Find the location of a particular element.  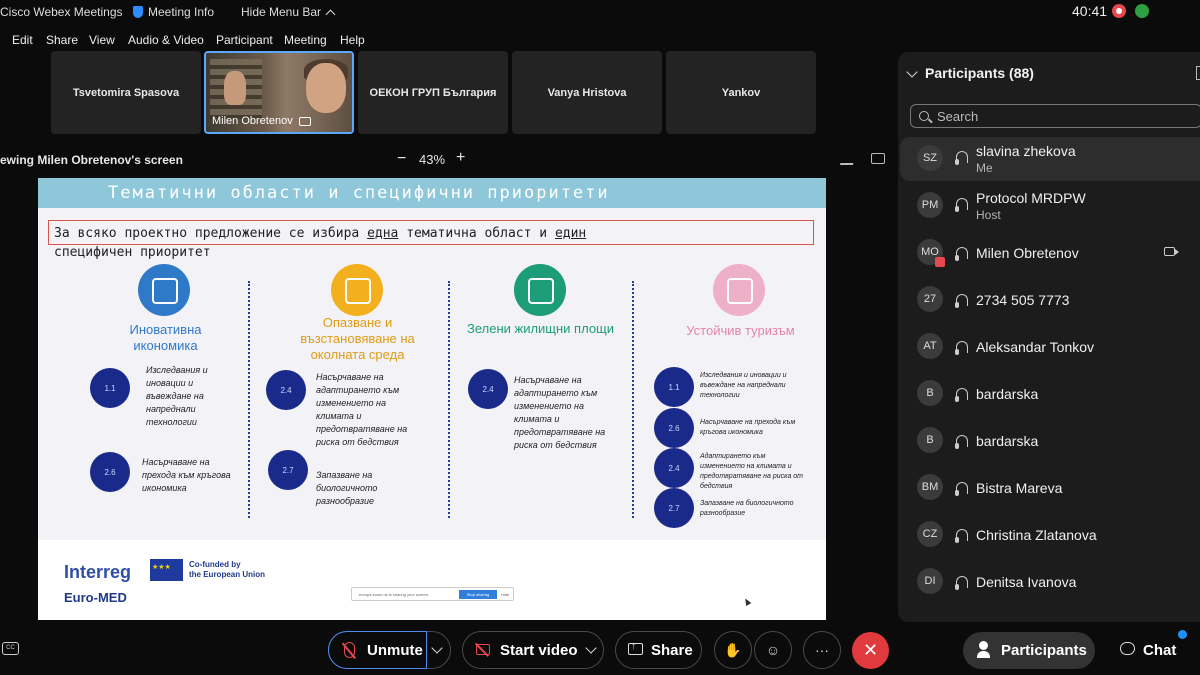

participant-row: CZ Christina Zlatanova is located at coordinates (1050, 535).